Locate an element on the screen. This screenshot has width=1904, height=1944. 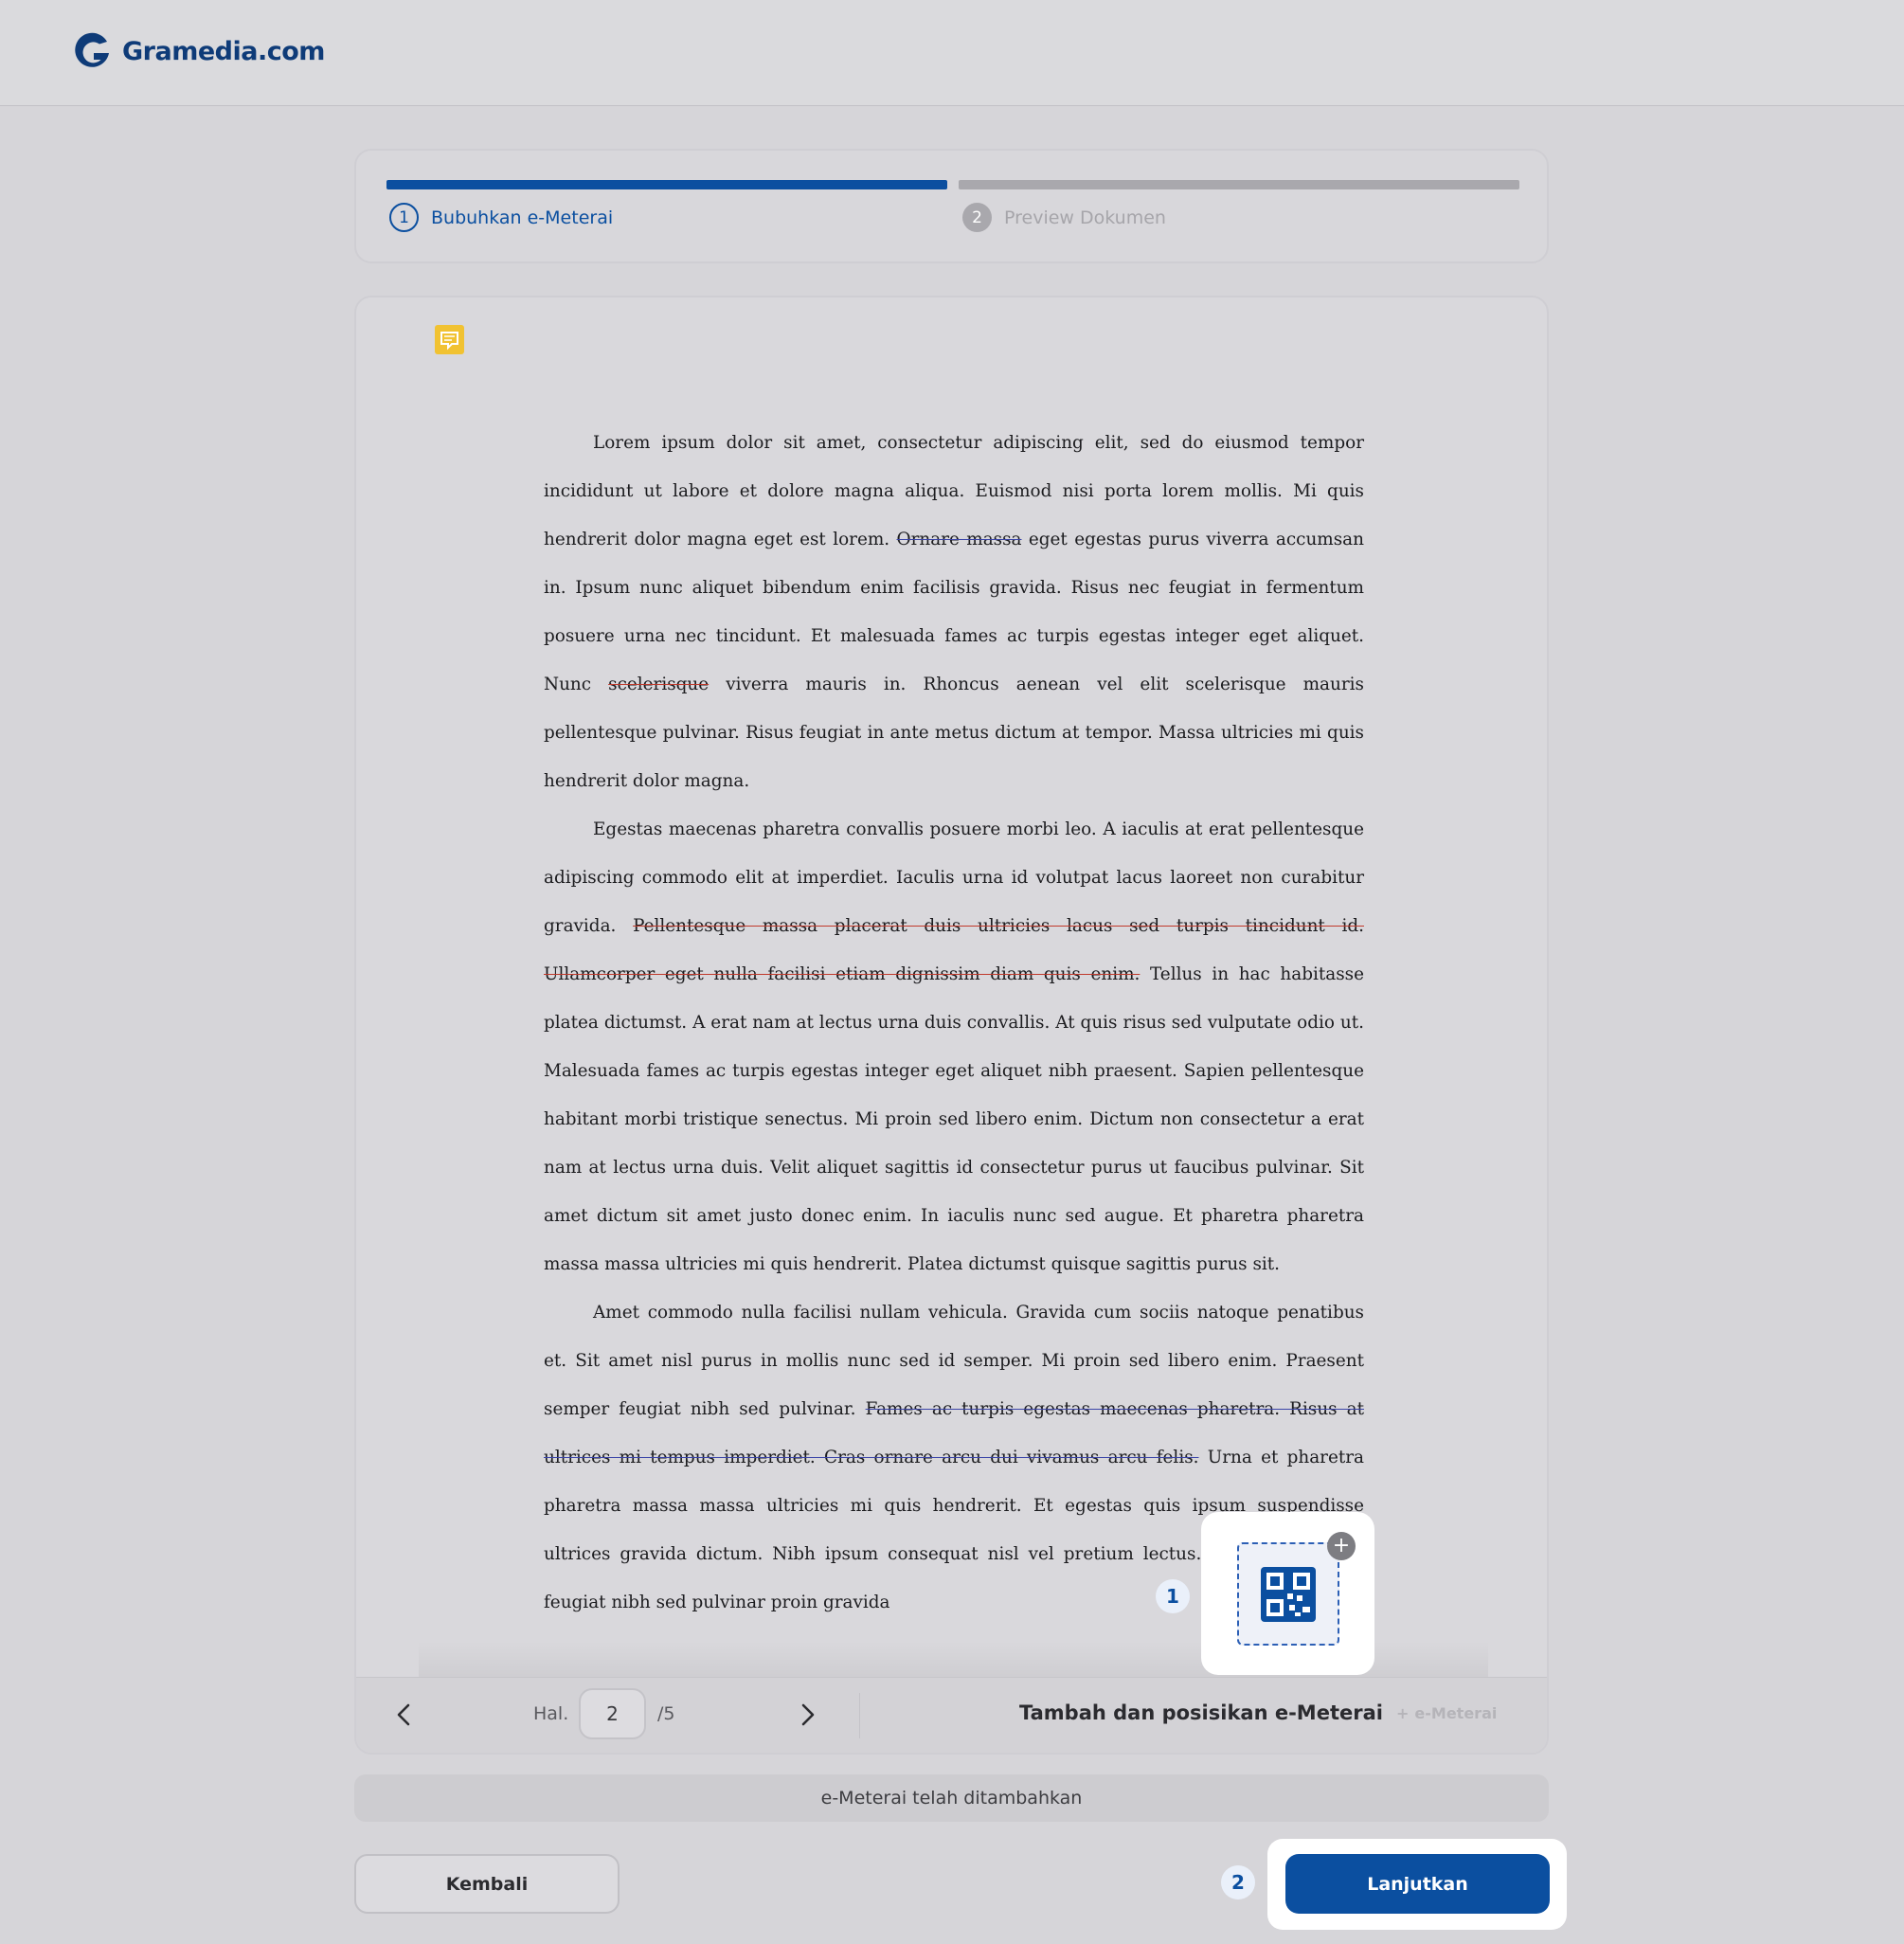
step-1-progress-bar is located at coordinates (666, 184).